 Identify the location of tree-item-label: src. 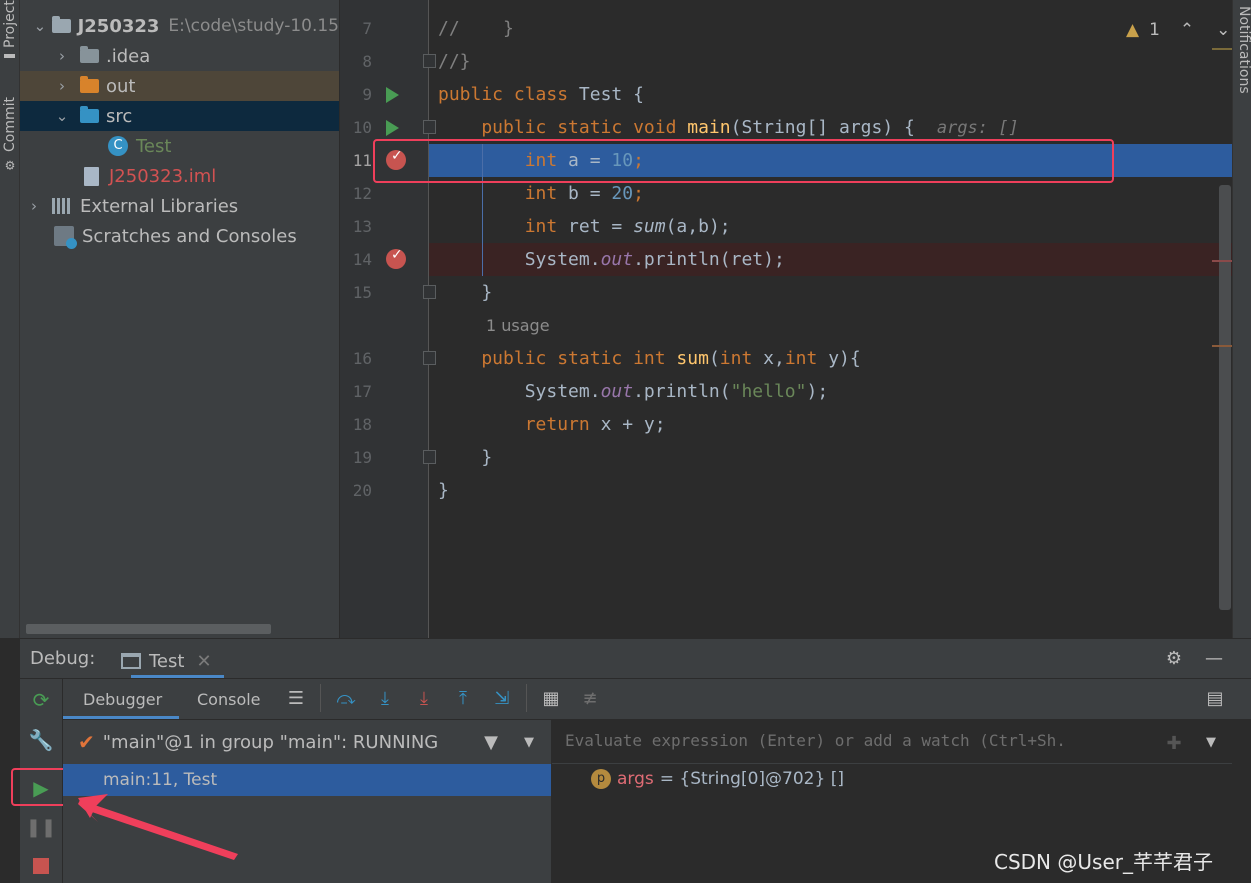
(119, 116).